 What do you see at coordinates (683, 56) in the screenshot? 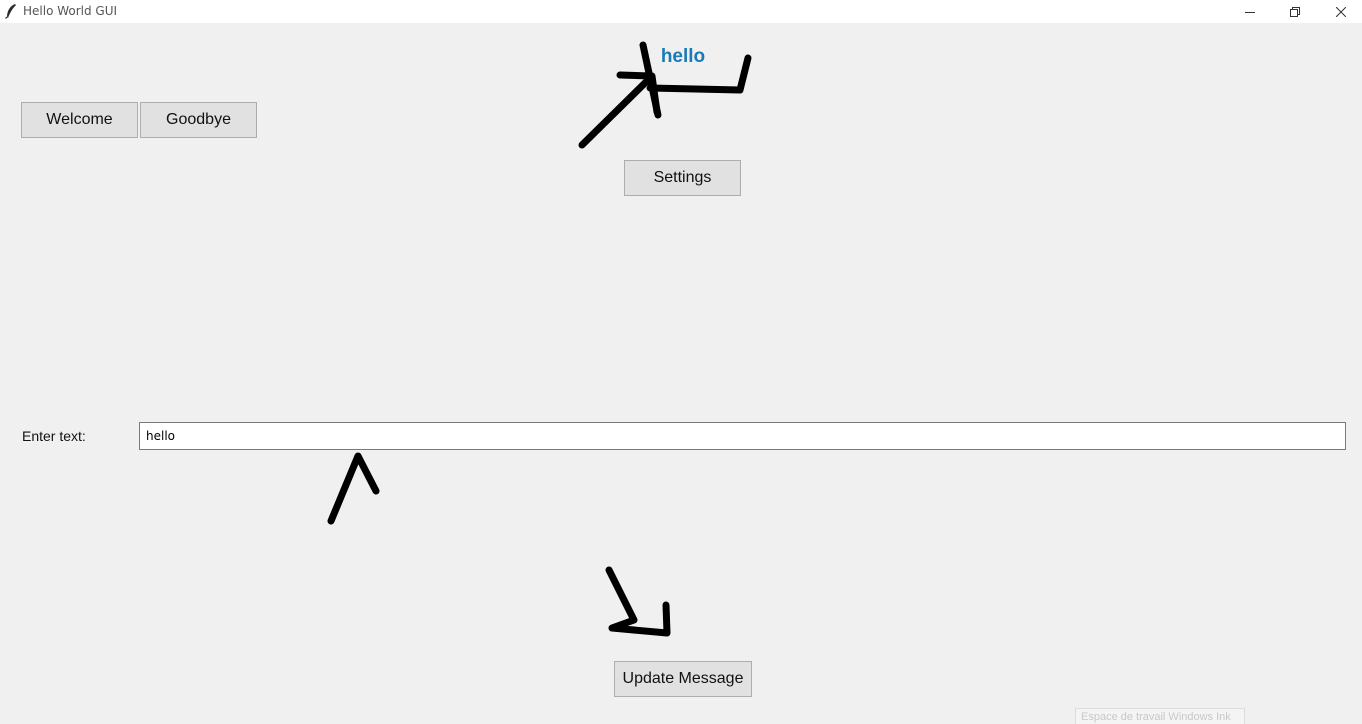
I see `message-label: hello` at bounding box center [683, 56].